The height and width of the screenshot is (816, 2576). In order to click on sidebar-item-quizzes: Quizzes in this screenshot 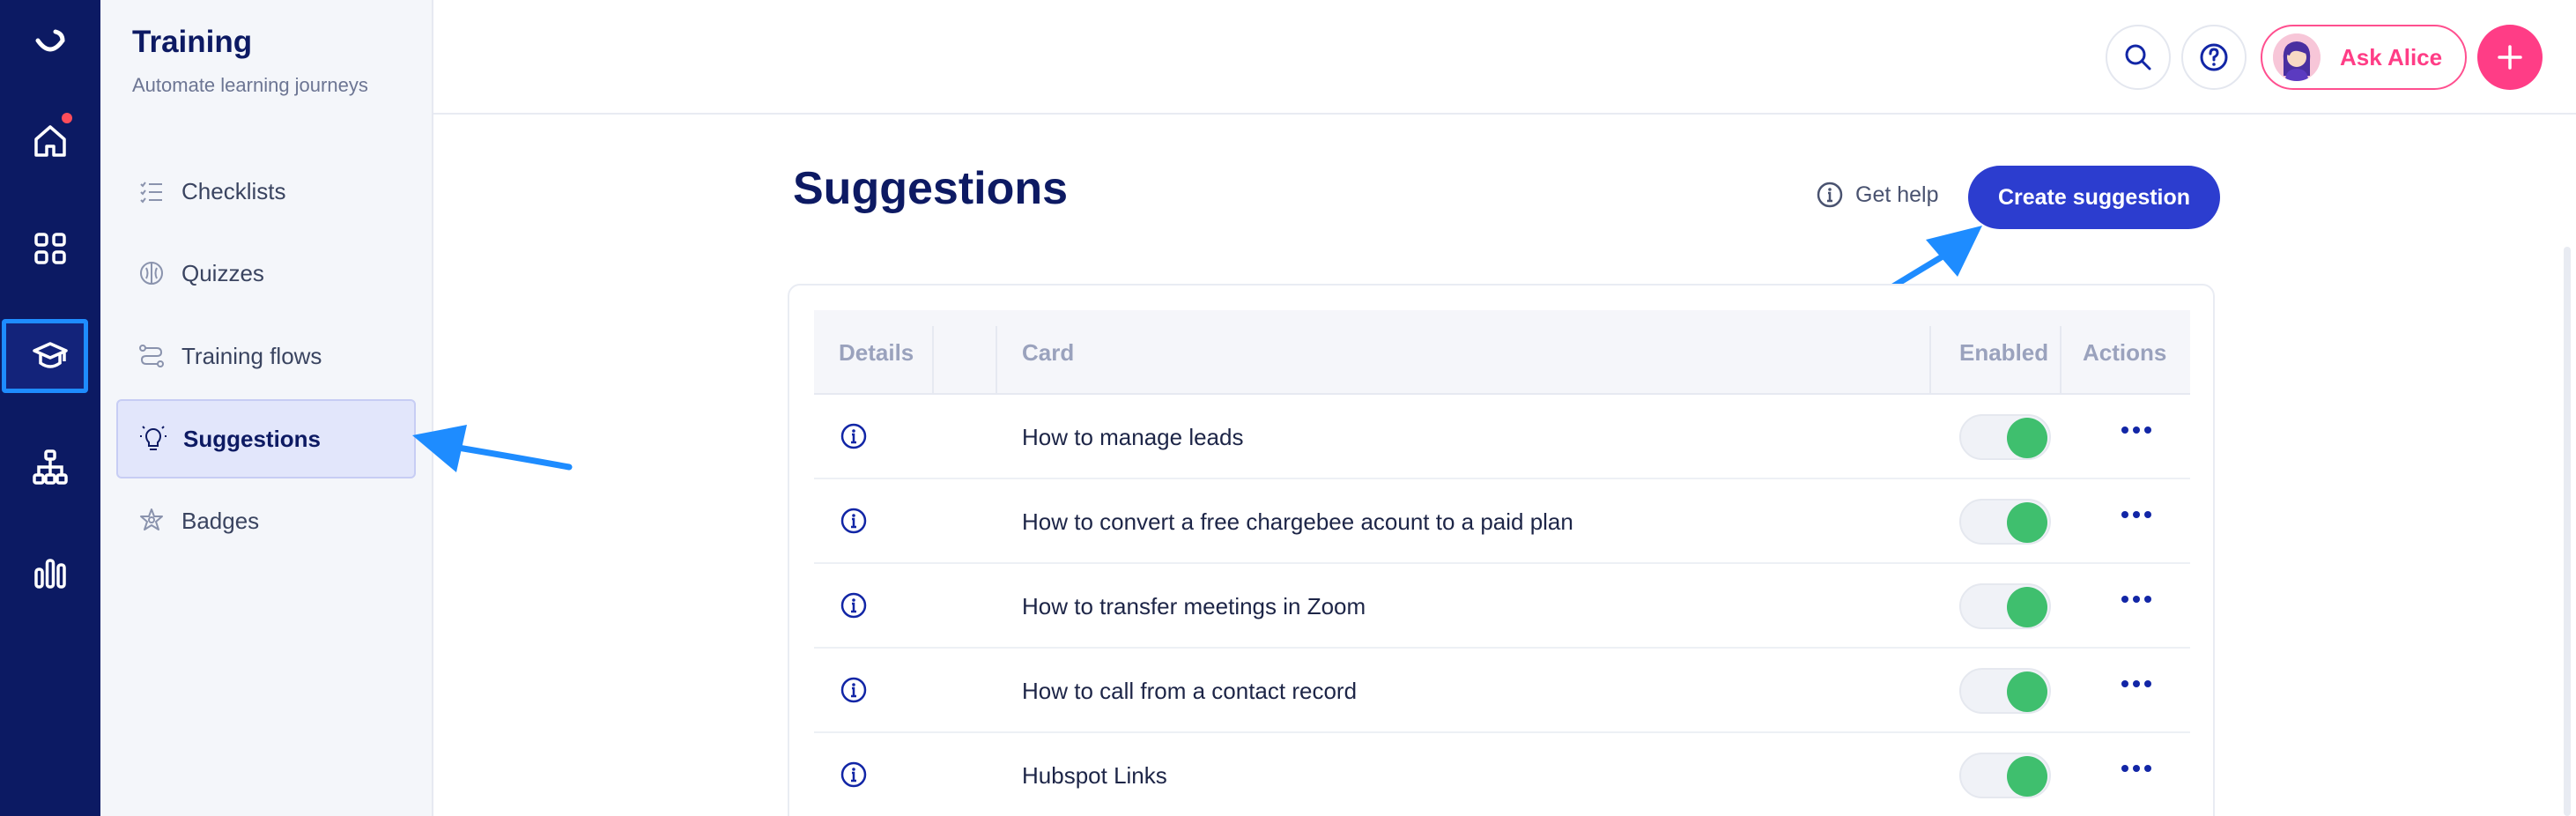, I will do `click(266, 273)`.